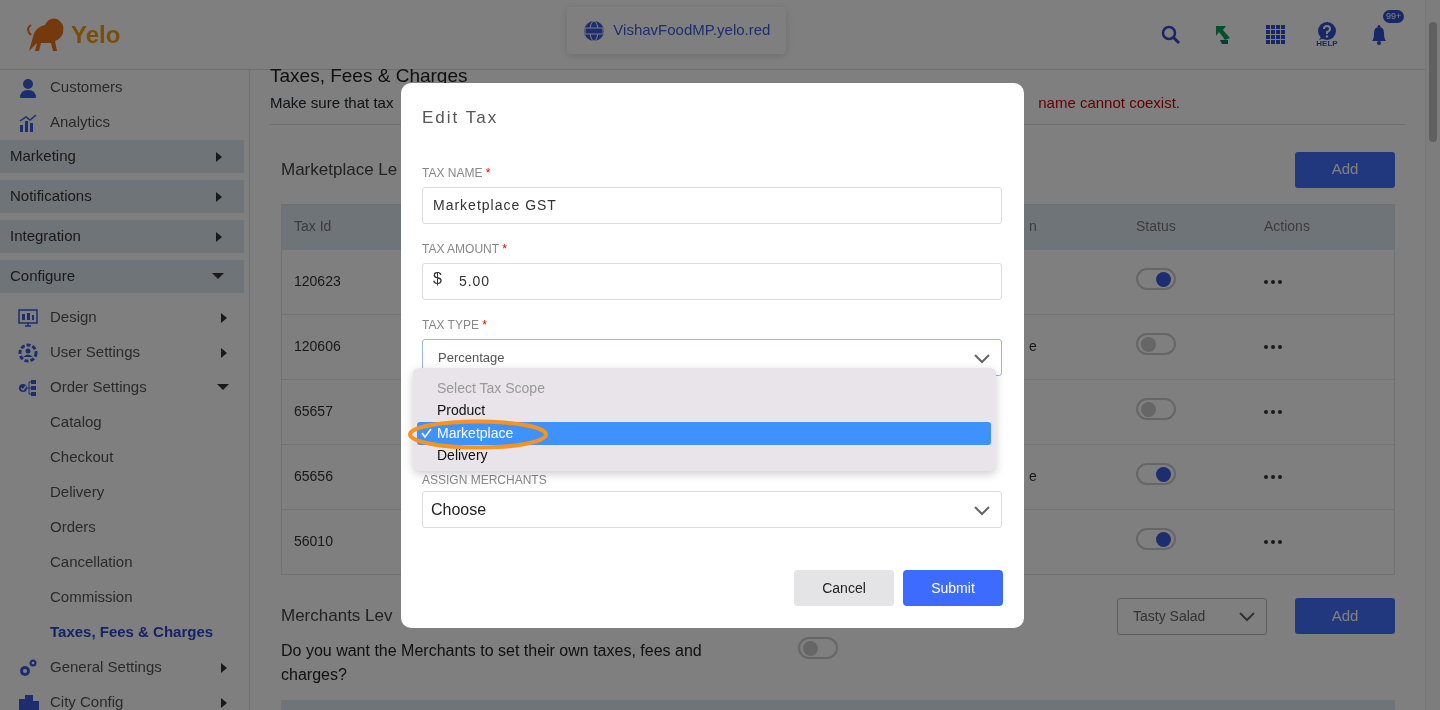 The width and height of the screenshot is (1440, 710). What do you see at coordinates (426, 433) in the screenshot?
I see `check-icon` at bounding box center [426, 433].